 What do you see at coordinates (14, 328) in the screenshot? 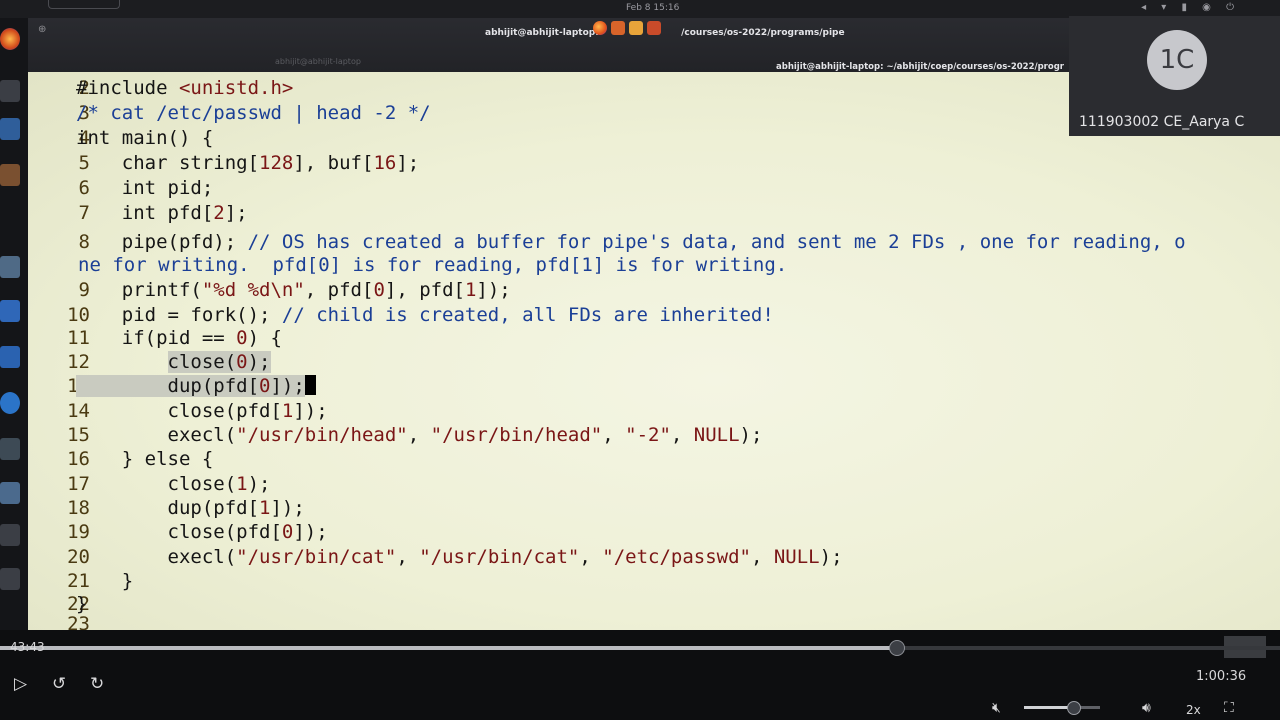
I see `app-dock` at bounding box center [14, 328].